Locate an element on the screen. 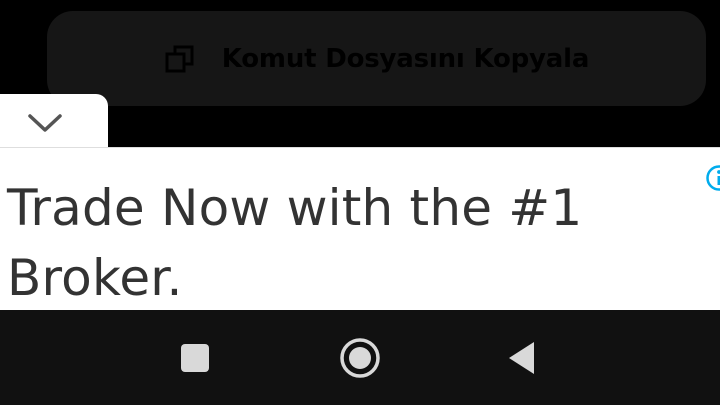 The width and height of the screenshot is (720, 405). ad-collapse-tab is located at coordinates (54, 123).